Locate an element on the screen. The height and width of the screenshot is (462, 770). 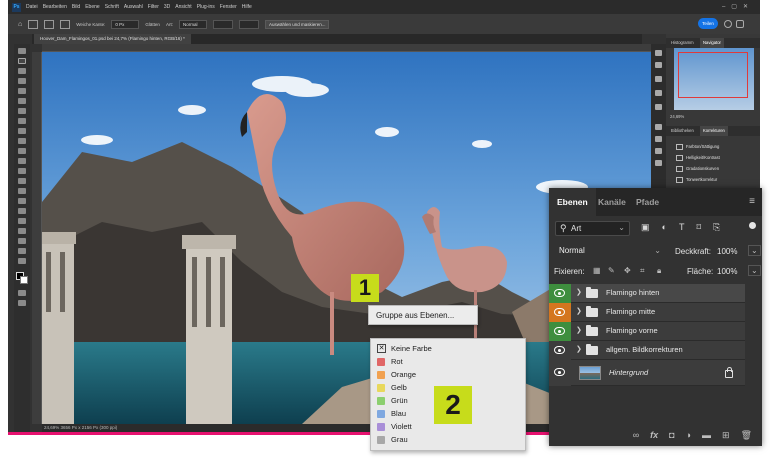
soft-edge-field: 0 Px is located at coordinates (125, 24).